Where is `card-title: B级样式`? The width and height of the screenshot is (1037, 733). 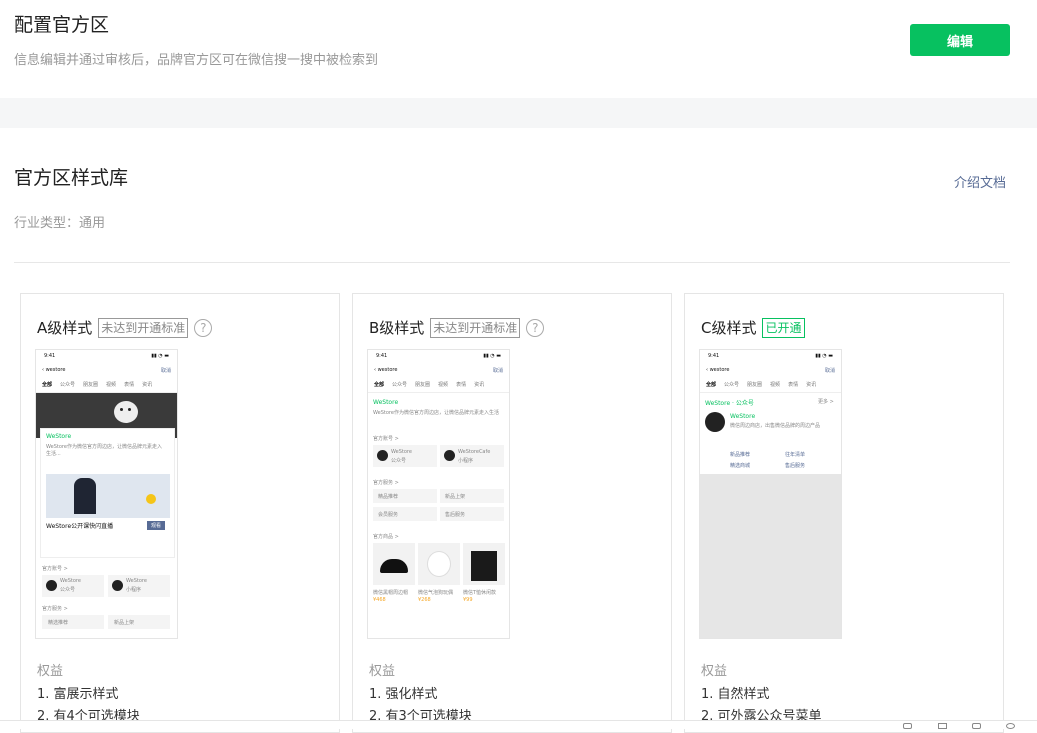
card-title: B级样式 is located at coordinates (397, 328).